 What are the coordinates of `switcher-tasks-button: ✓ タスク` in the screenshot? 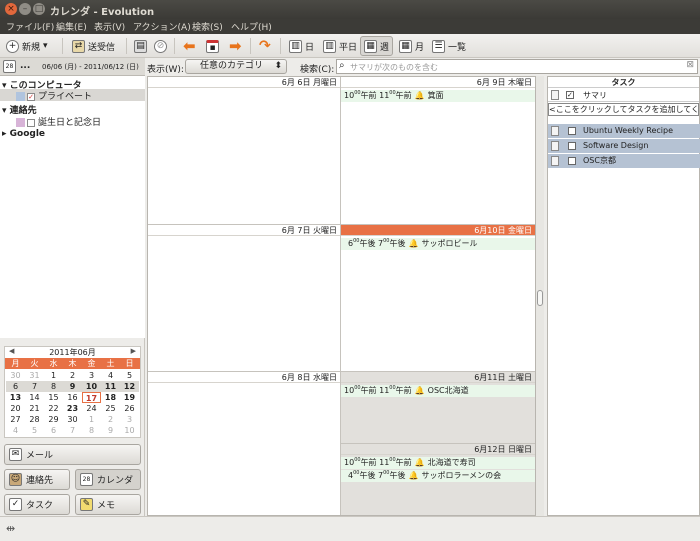 It's located at (37, 504).